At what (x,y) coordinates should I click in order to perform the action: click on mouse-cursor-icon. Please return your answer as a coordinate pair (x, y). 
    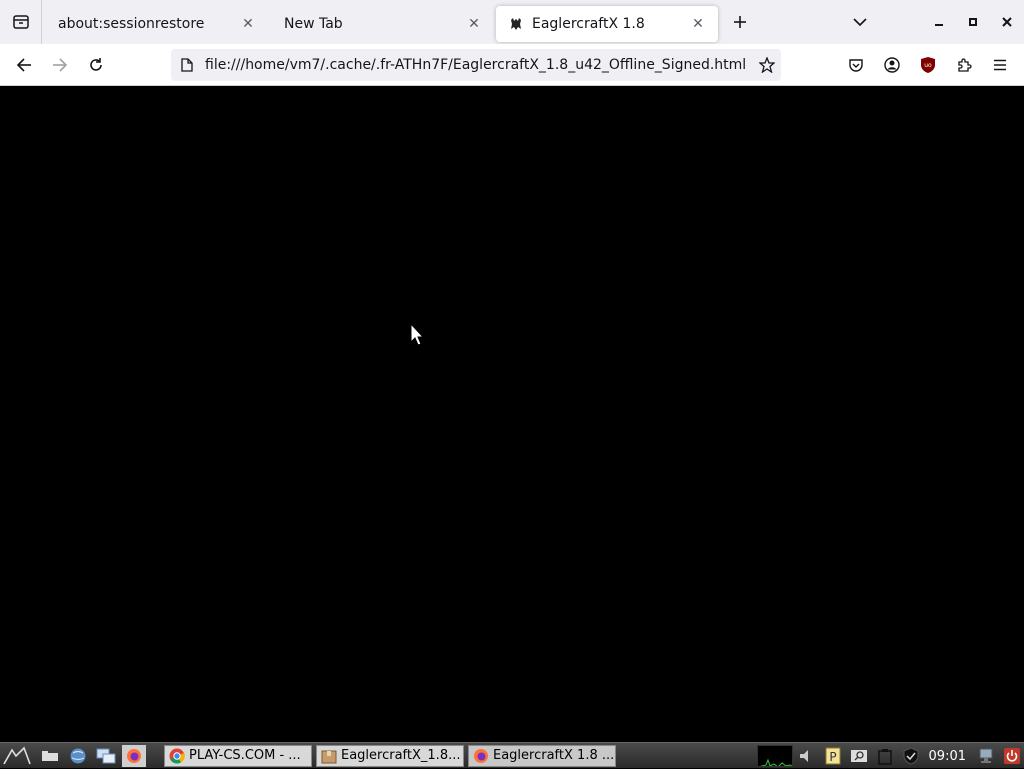
    Looking at the image, I should click on (417, 334).